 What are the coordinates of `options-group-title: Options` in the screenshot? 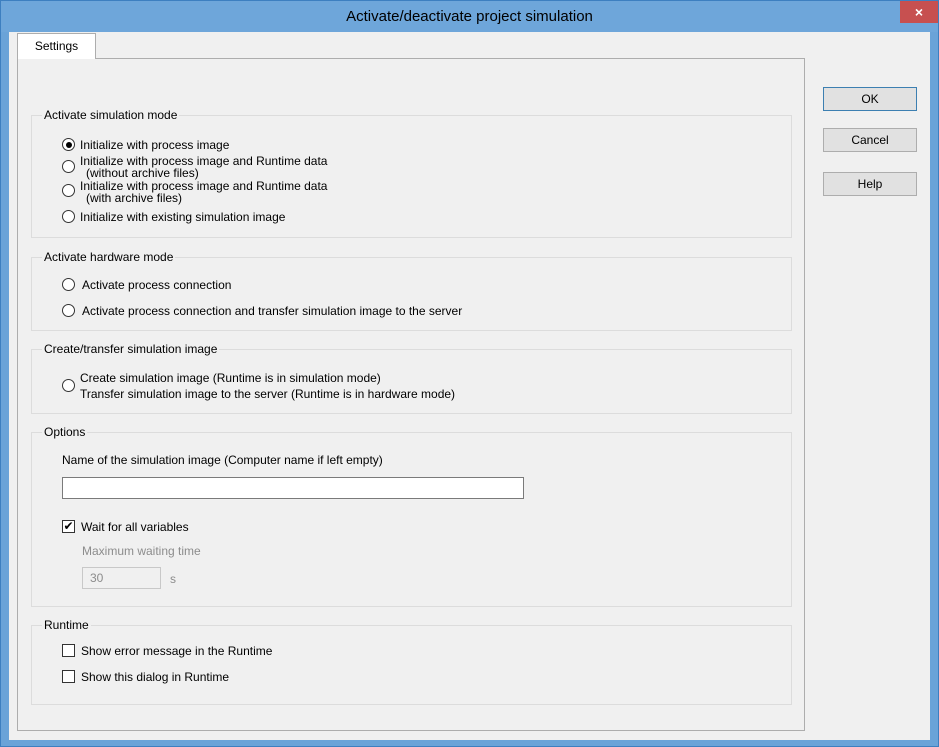 It's located at (65, 432).